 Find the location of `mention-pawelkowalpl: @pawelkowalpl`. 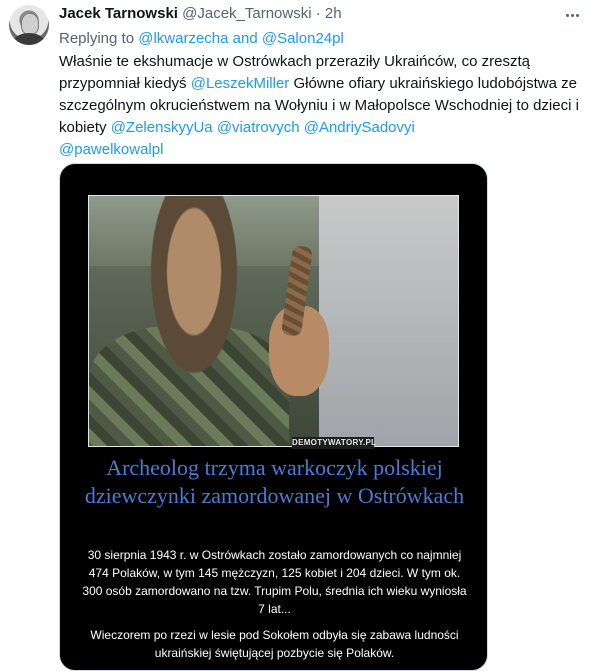

mention-pawelkowalpl: @pawelkowalpl is located at coordinates (111, 149).